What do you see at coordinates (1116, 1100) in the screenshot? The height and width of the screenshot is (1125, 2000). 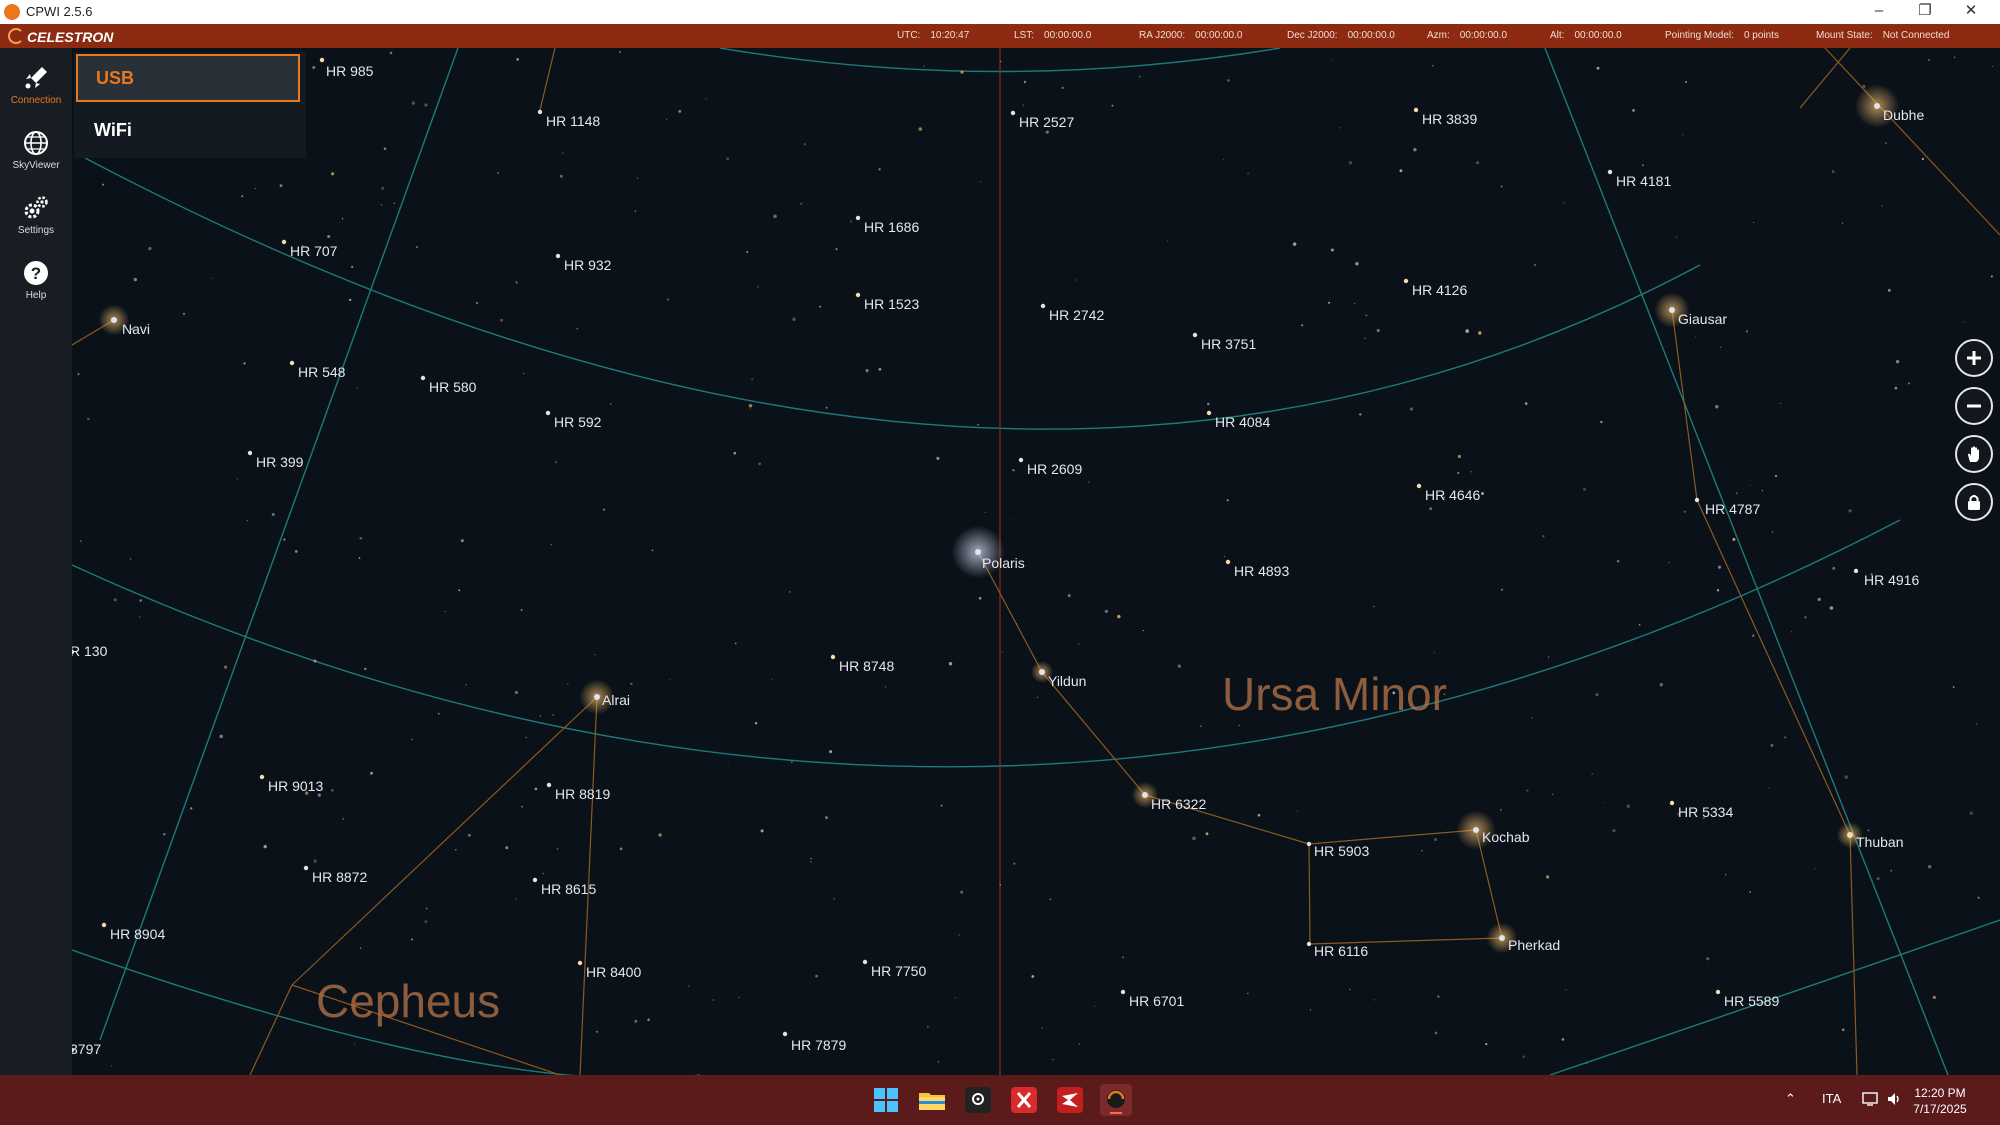 I see `cpwi-taskbar-icon` at bounding box center [1116, 1100].